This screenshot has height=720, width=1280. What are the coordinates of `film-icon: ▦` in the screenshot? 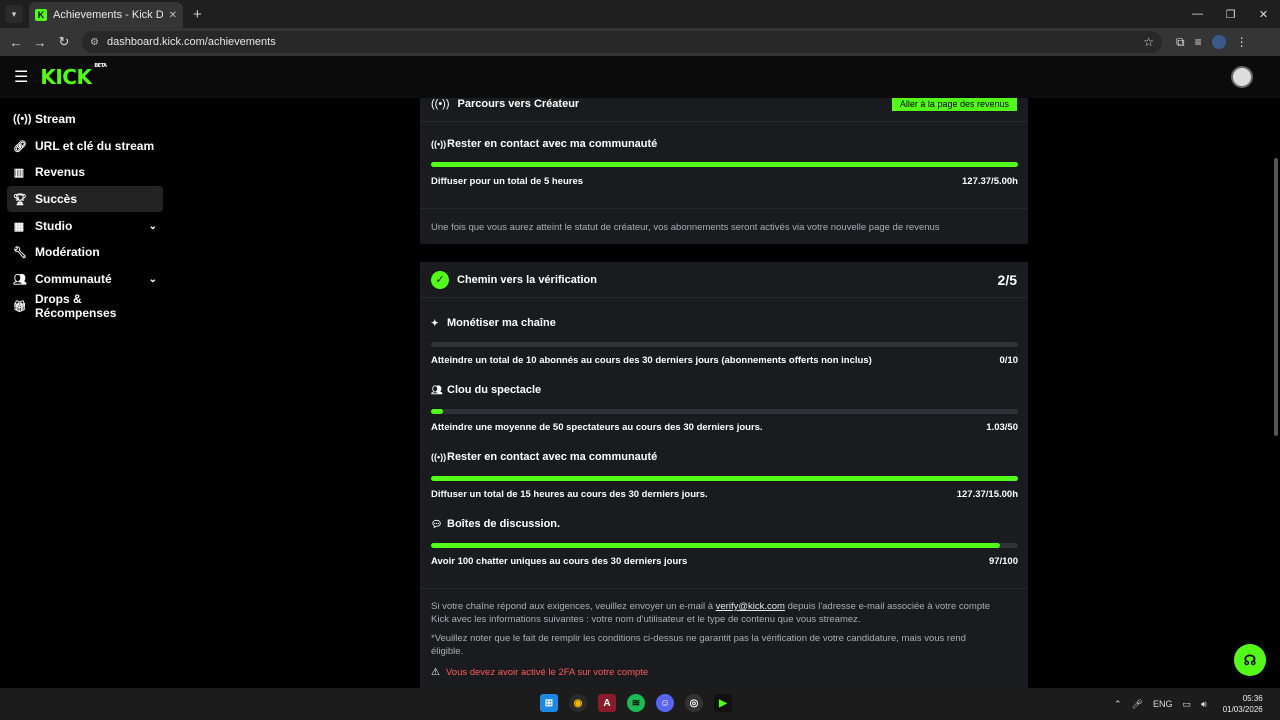 It's located at (19, 226).